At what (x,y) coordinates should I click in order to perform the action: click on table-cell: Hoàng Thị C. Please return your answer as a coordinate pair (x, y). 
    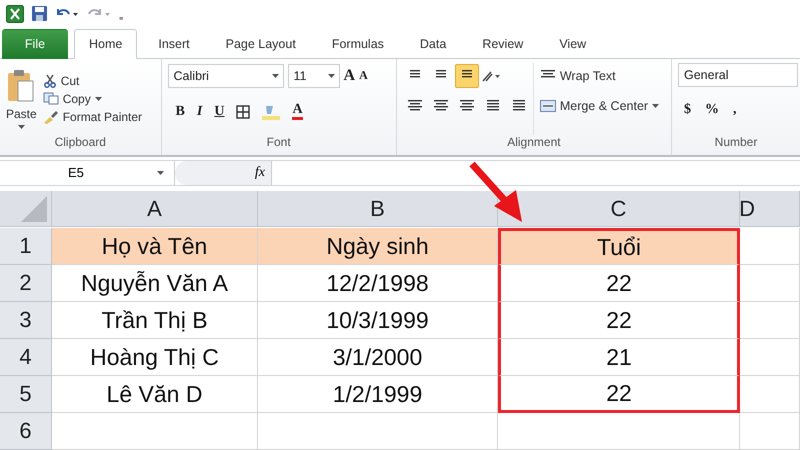
    Looking at the image, I should click on (155, 357).